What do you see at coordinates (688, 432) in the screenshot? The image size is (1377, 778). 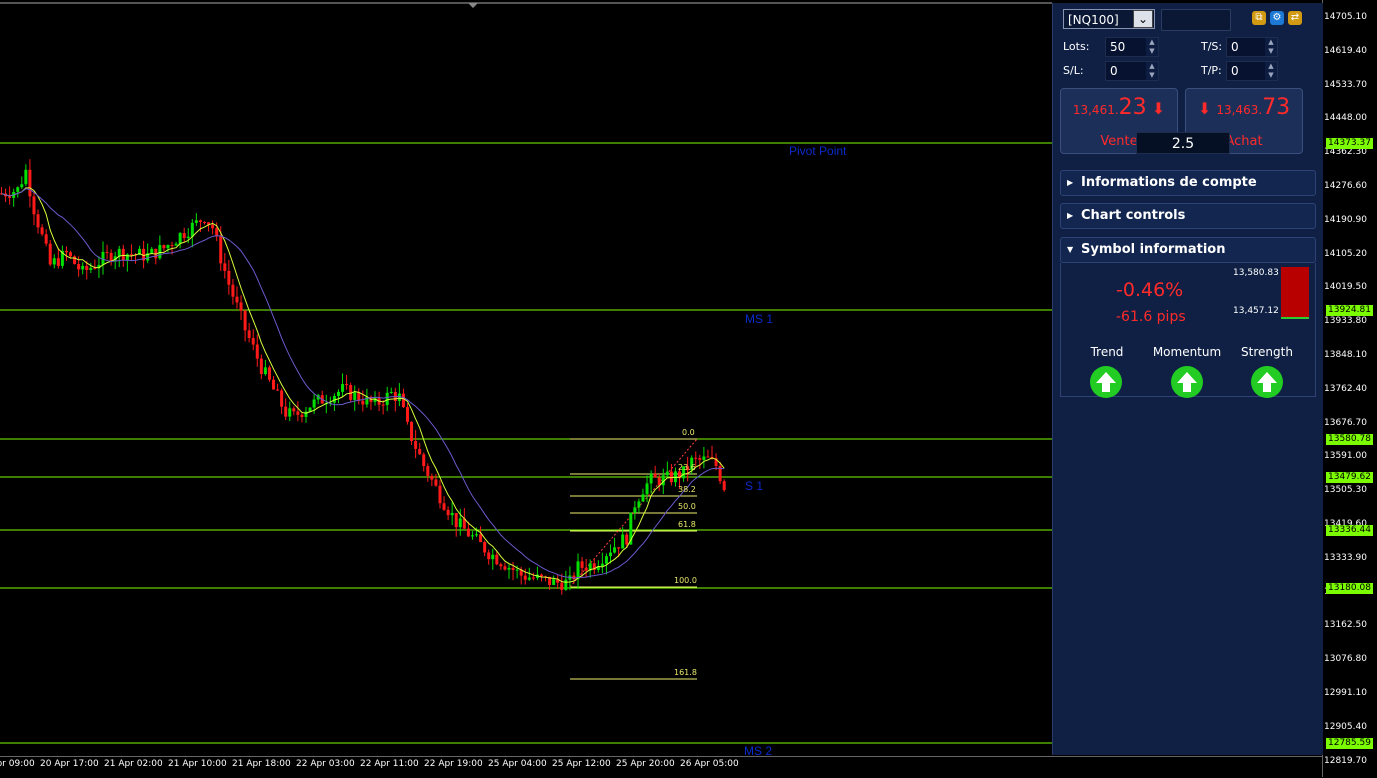 I see `fib-label: 0.0` at bounding box center [688, 432].